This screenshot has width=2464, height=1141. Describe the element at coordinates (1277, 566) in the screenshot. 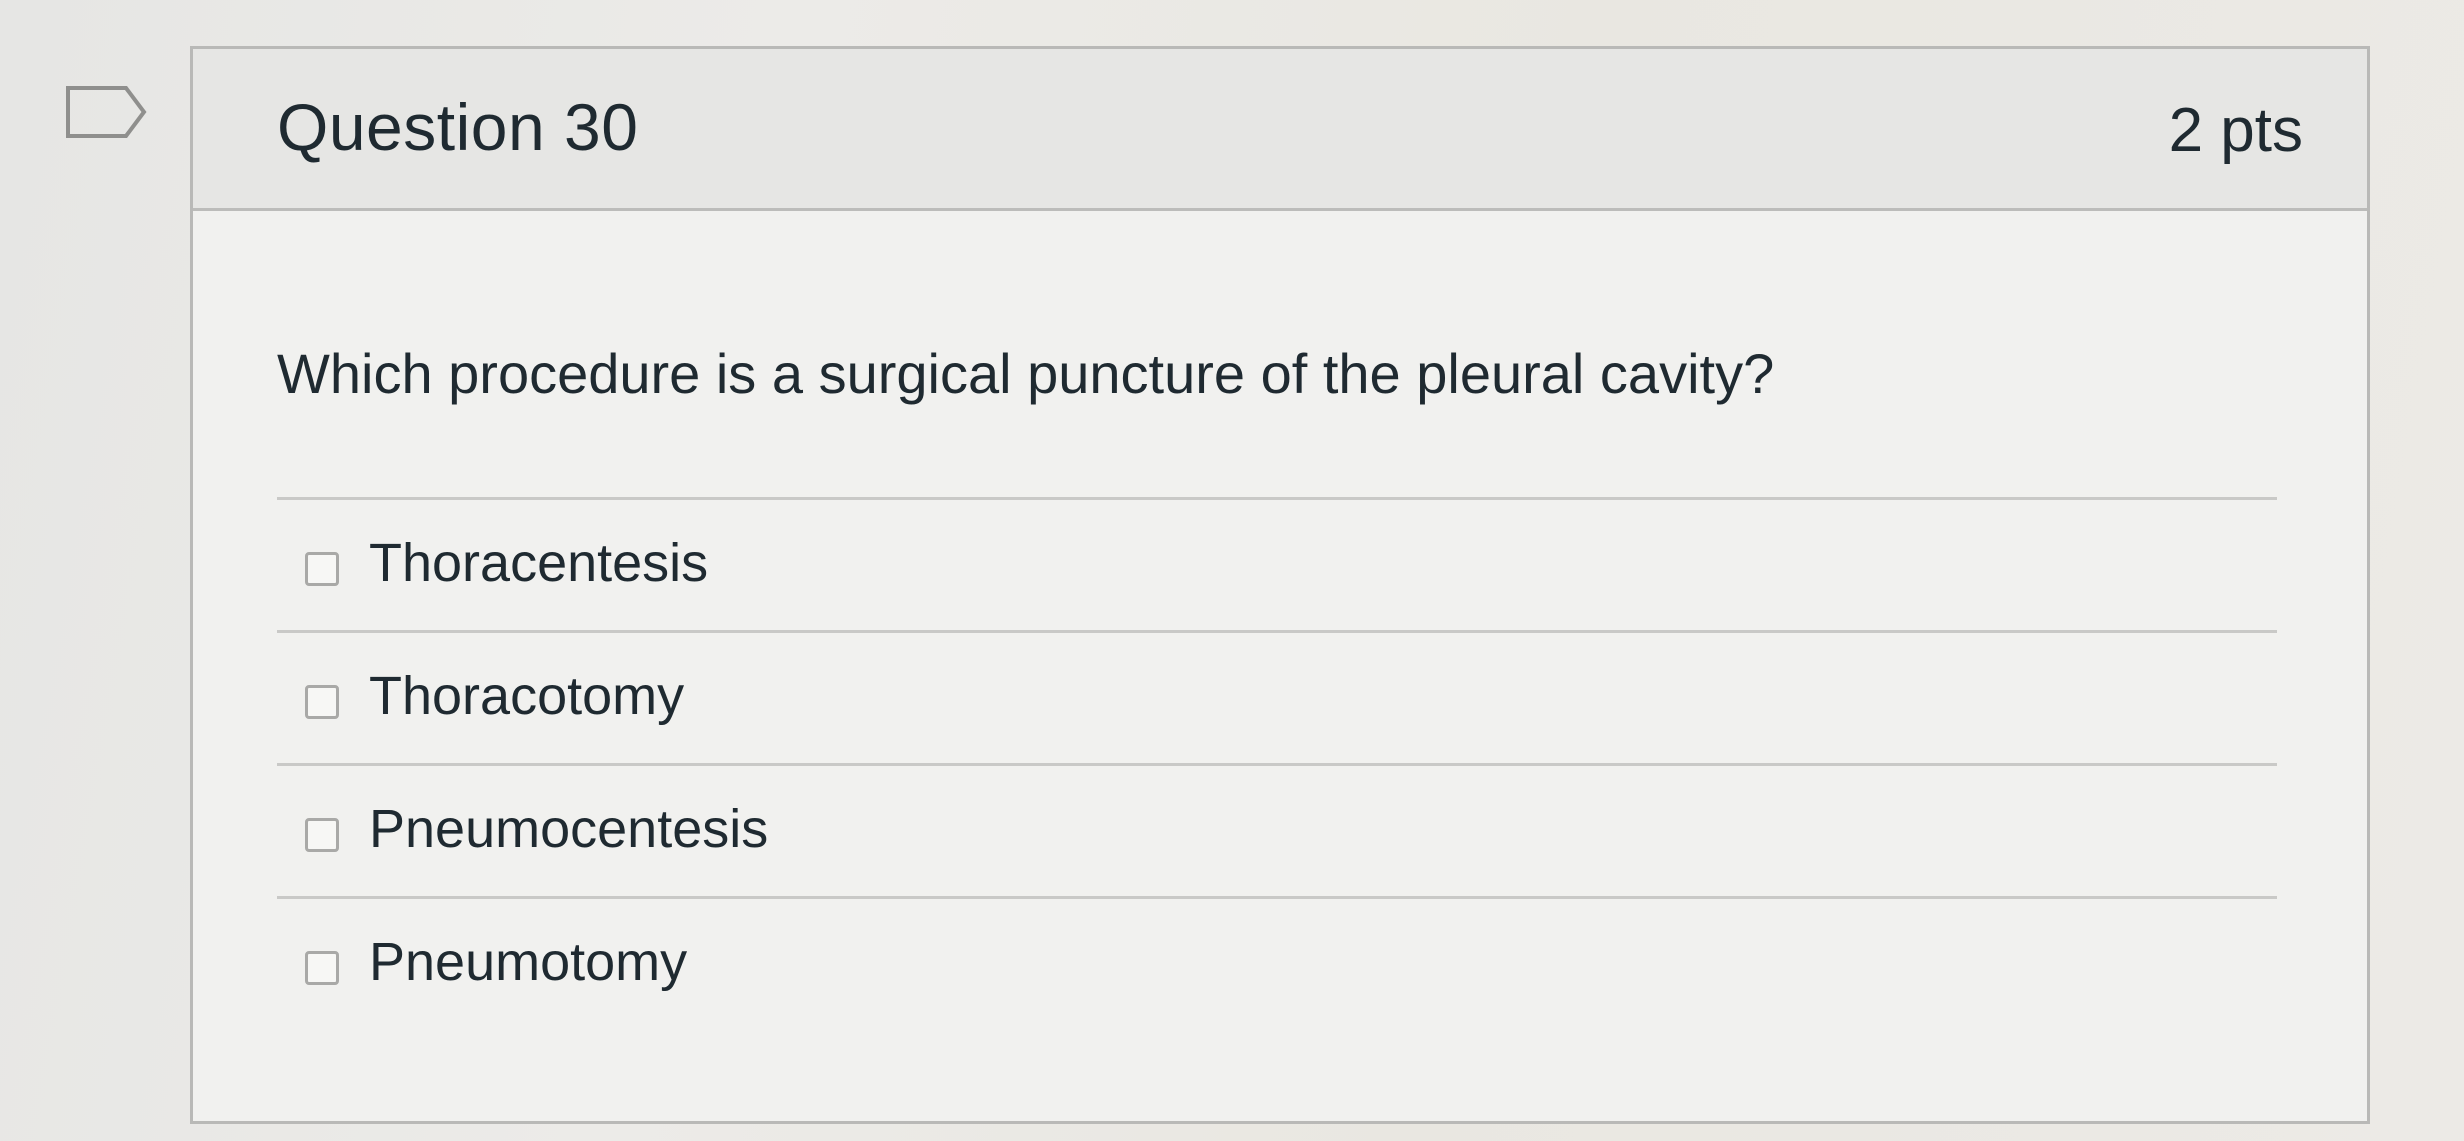

I see `answer-option-thoracentesis: Thoracentesis` at that location.